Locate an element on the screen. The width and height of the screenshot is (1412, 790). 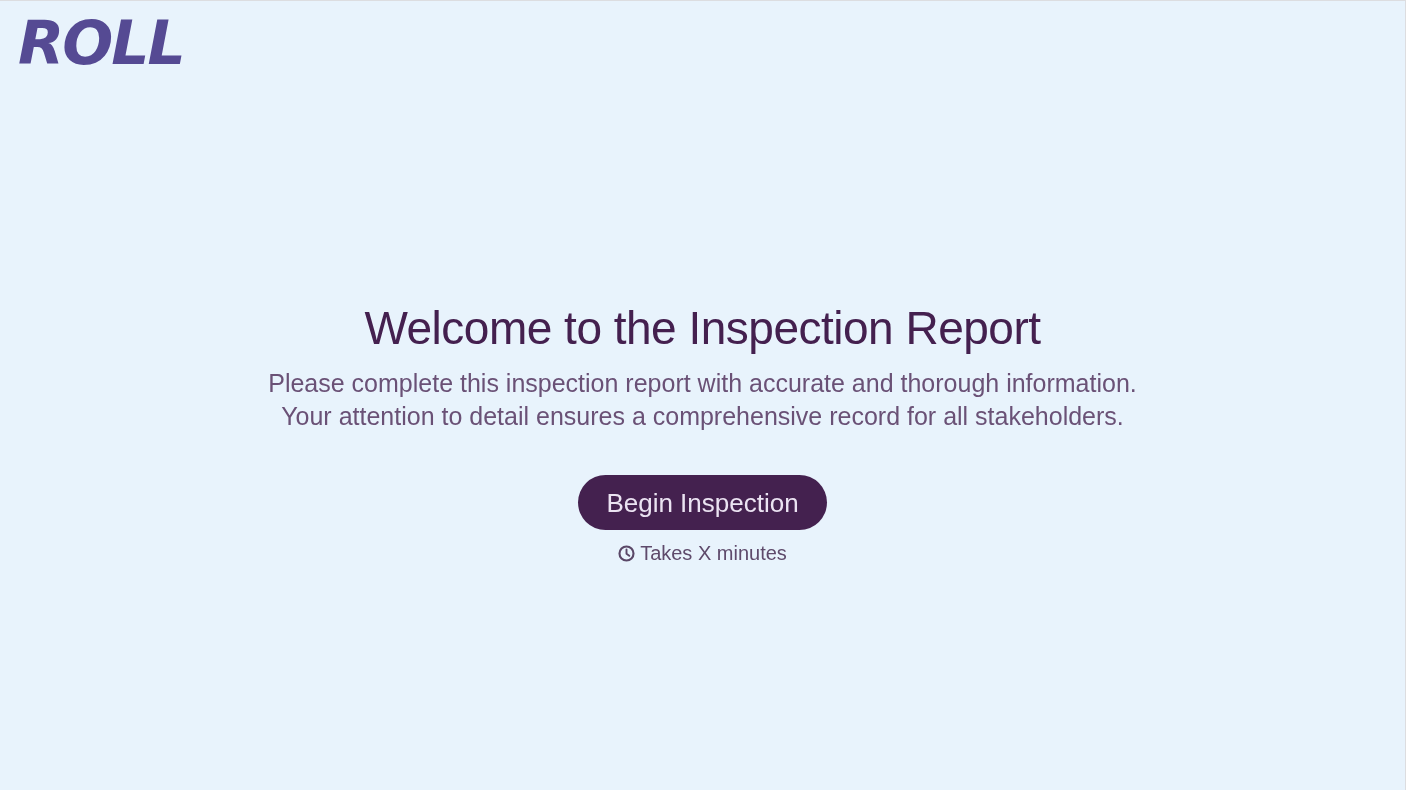
intro-text: Your attention to detail ensures a comprehensive record for all stakeholders. is located at coordinates (702, 416).